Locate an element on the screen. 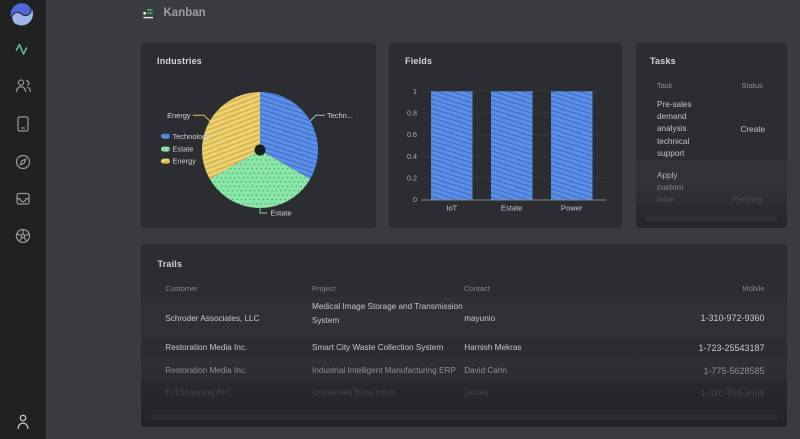 The height and width of the screenshot is (439, 800). svg-text: 0.6 is located at coordinates (412, 134).